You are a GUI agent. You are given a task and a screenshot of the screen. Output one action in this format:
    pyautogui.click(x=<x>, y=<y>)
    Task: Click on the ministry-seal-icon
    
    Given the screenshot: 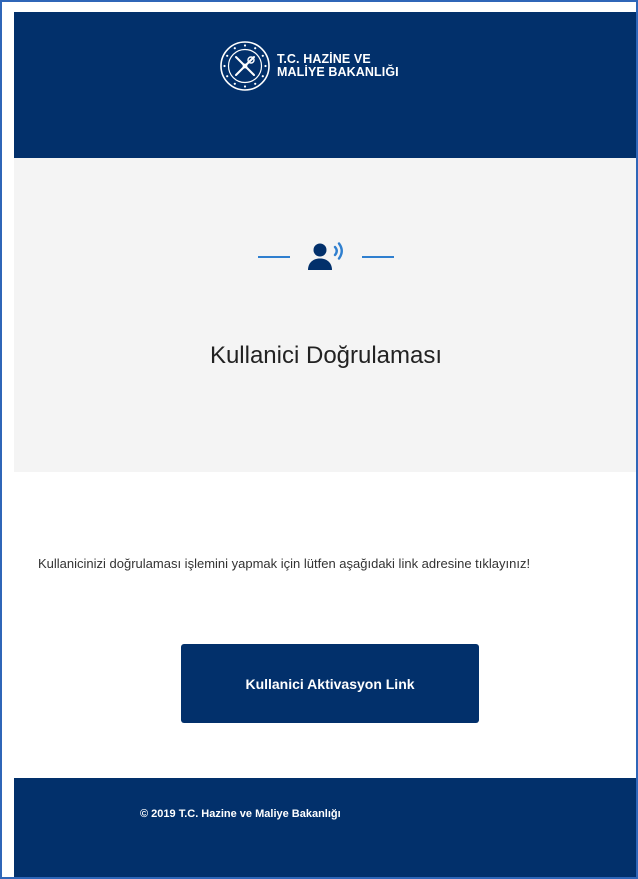 What is the action you would take?
    pyautogui.click(x=245, y=66)
    